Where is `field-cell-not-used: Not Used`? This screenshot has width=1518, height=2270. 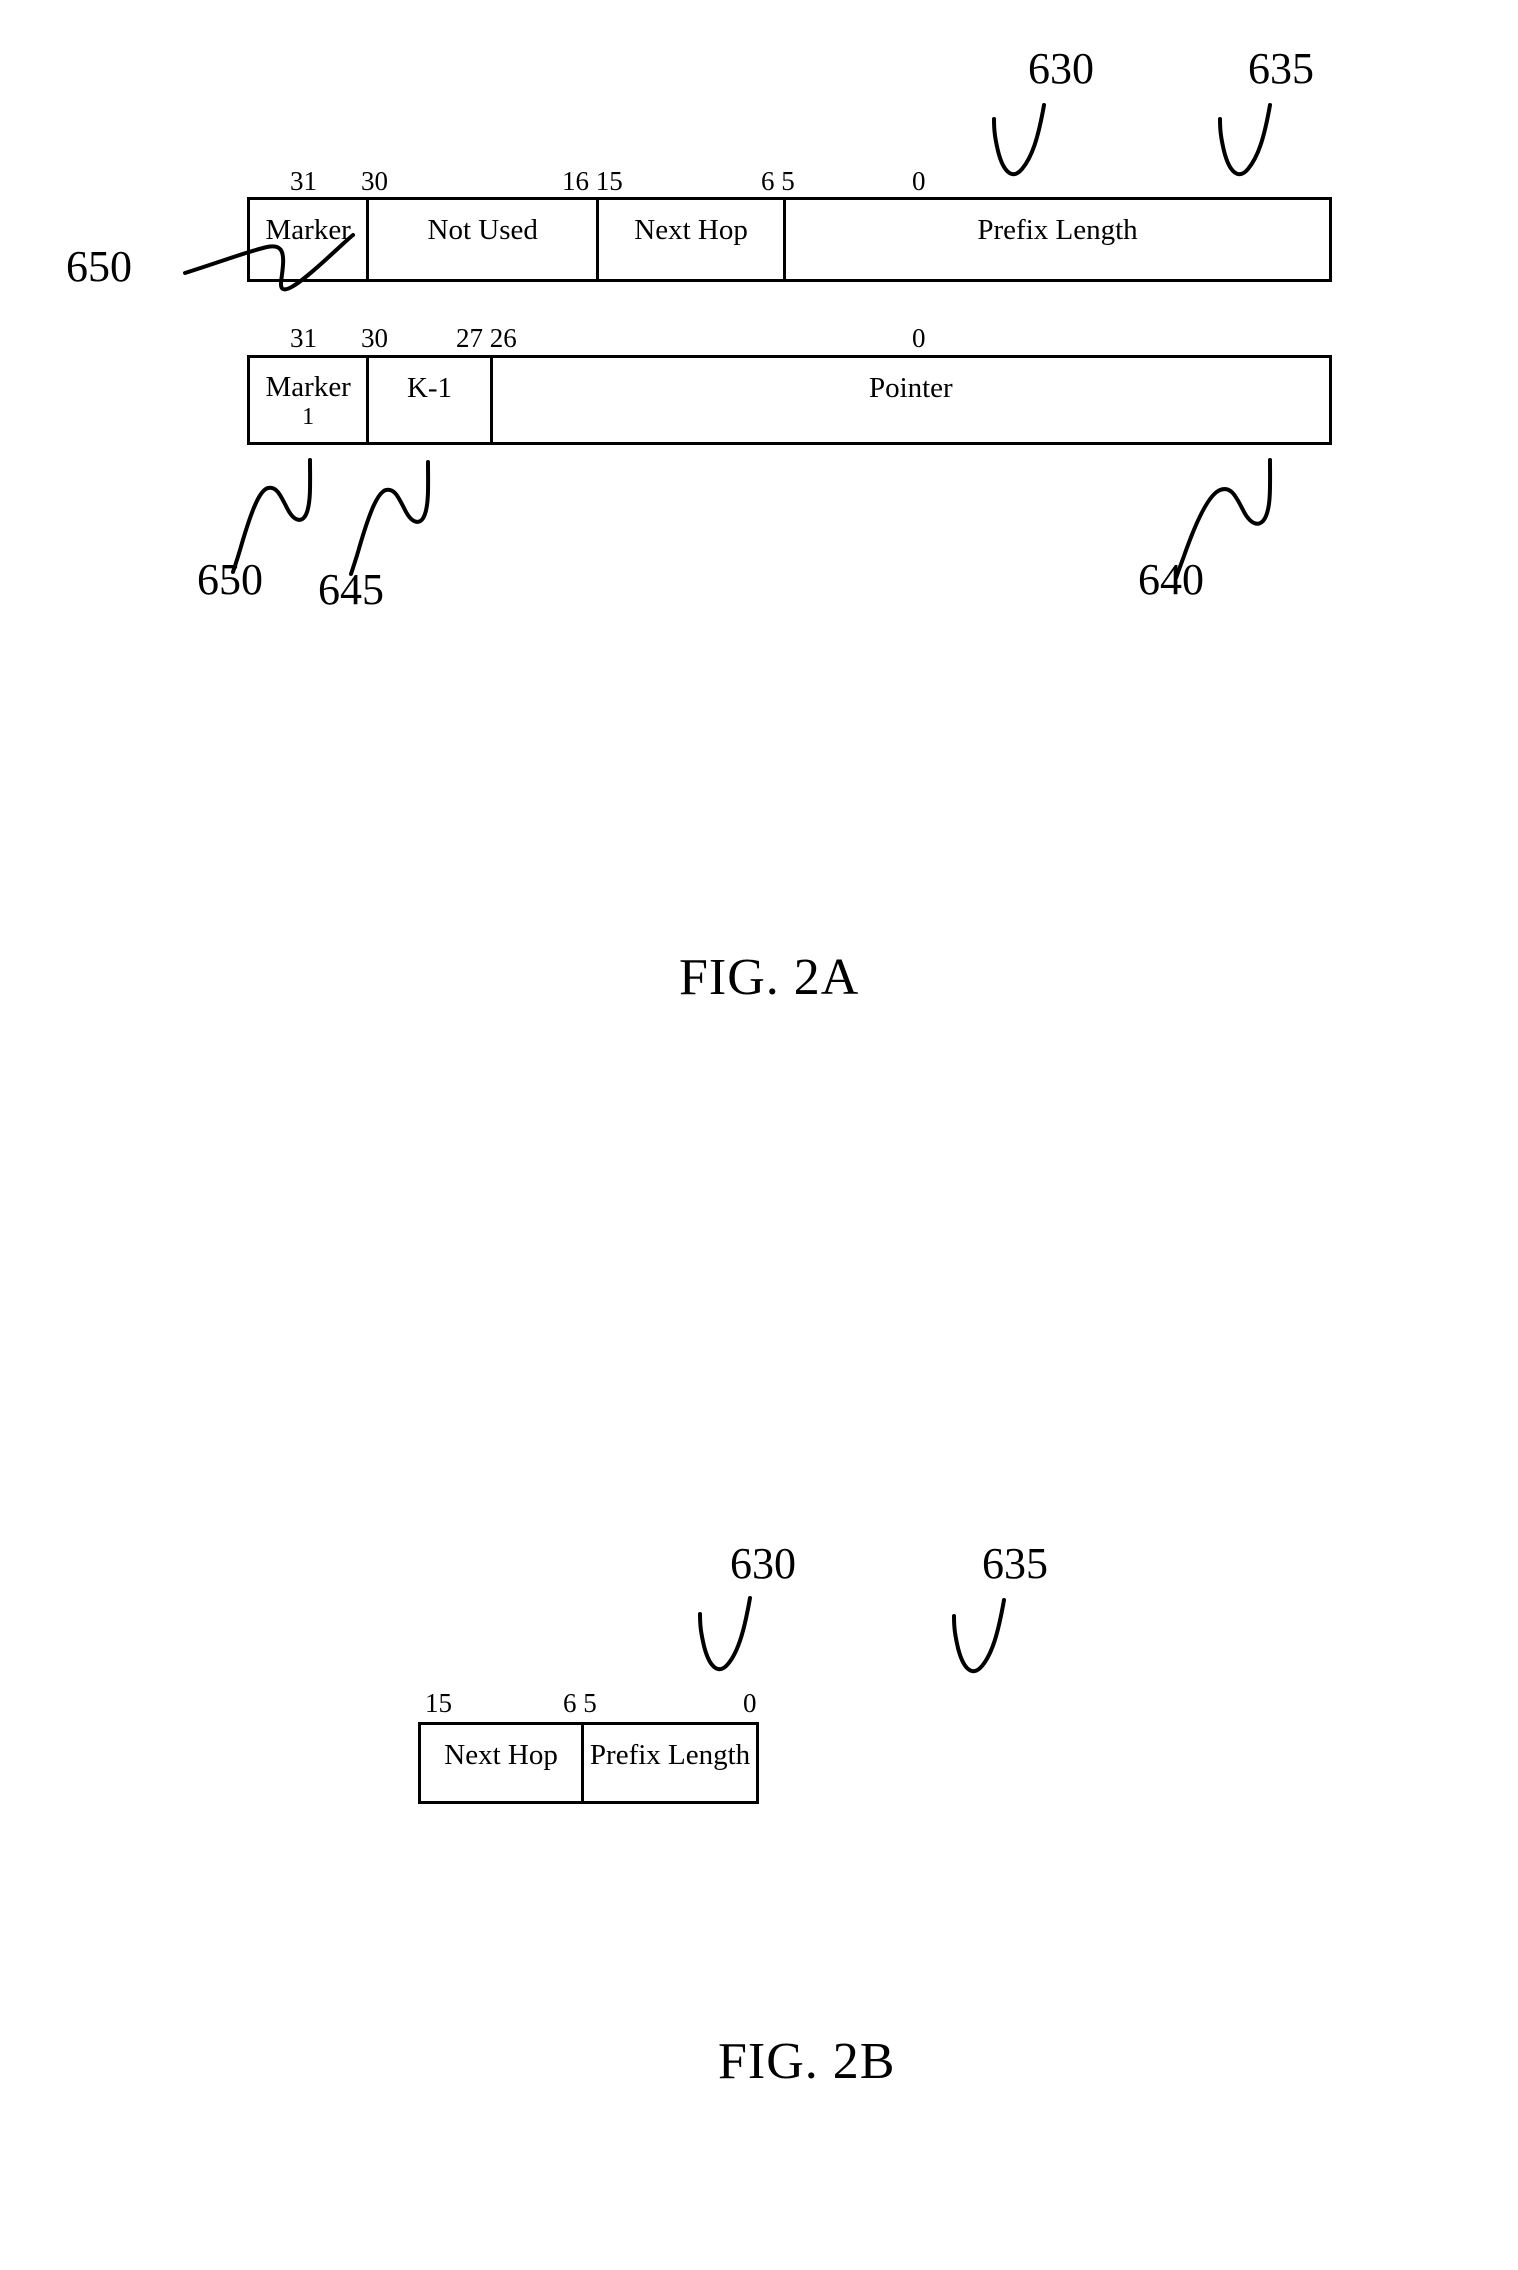
field-cell-not-used: Not Used is located at coordinates (484, 239).